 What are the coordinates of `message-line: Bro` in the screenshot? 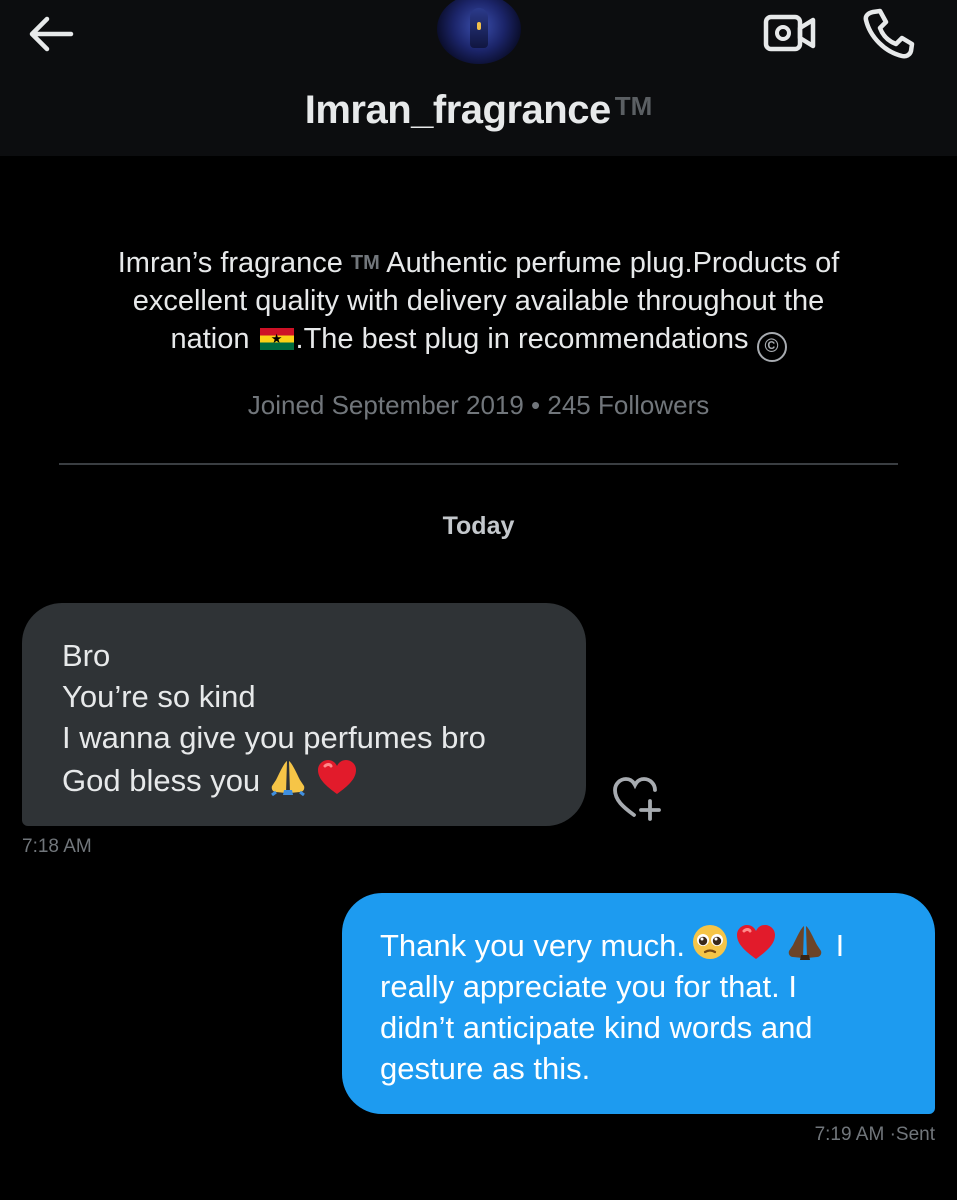 It's located at (86, 655).